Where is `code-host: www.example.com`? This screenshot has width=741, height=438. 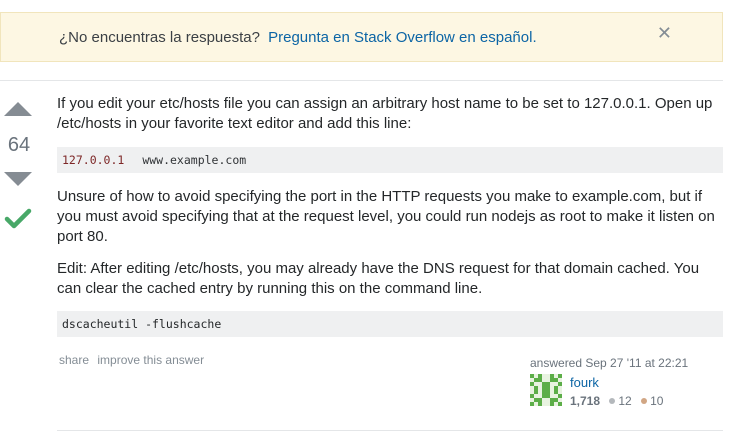 code-host: www.example.com is located at coordinates (194, 160).